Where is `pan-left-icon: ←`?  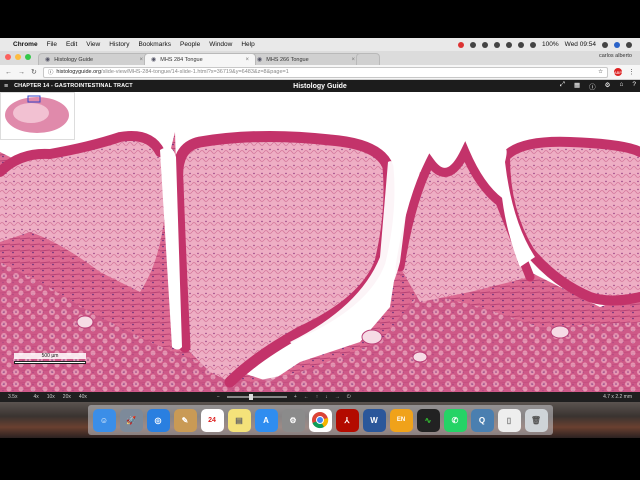
pan-left-icon: ← is located at coordinates (306, 397).